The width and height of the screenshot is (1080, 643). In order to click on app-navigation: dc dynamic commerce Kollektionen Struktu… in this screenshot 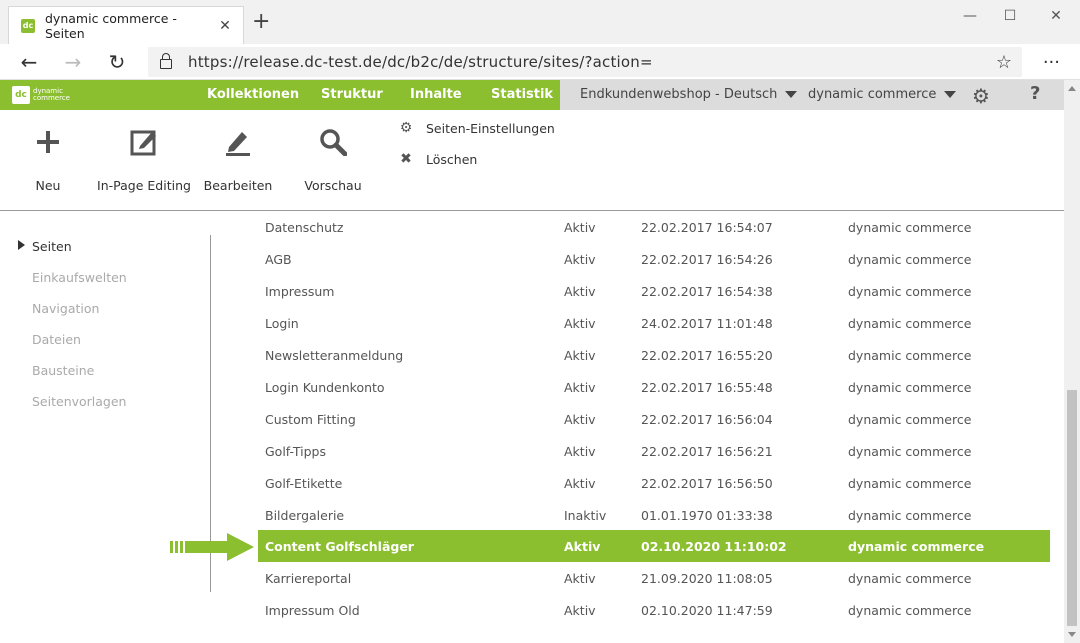, I will do `click(532, 95)`.